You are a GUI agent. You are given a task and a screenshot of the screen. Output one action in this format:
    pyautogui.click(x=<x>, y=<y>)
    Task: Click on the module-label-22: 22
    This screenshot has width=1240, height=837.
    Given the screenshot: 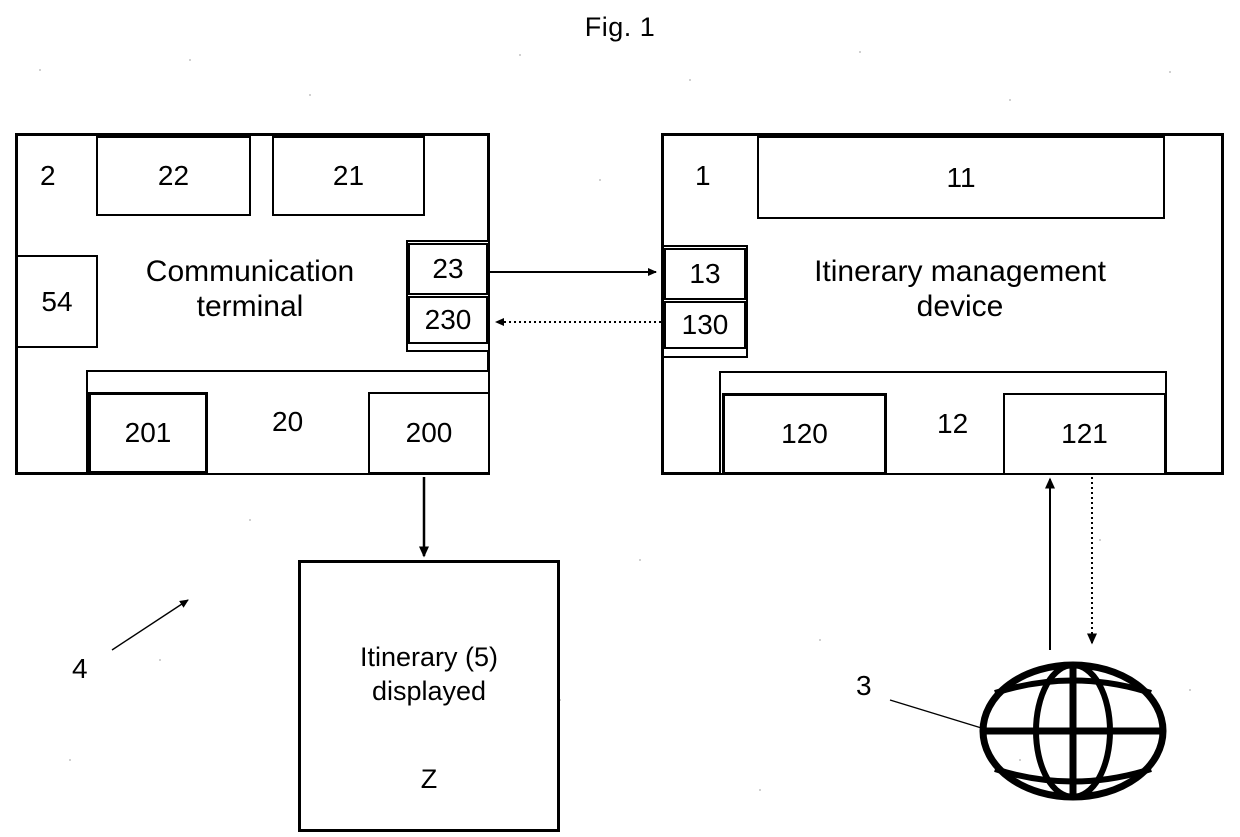 What is the action you would take?
    pyautogui.click(x=173, y=175)
    